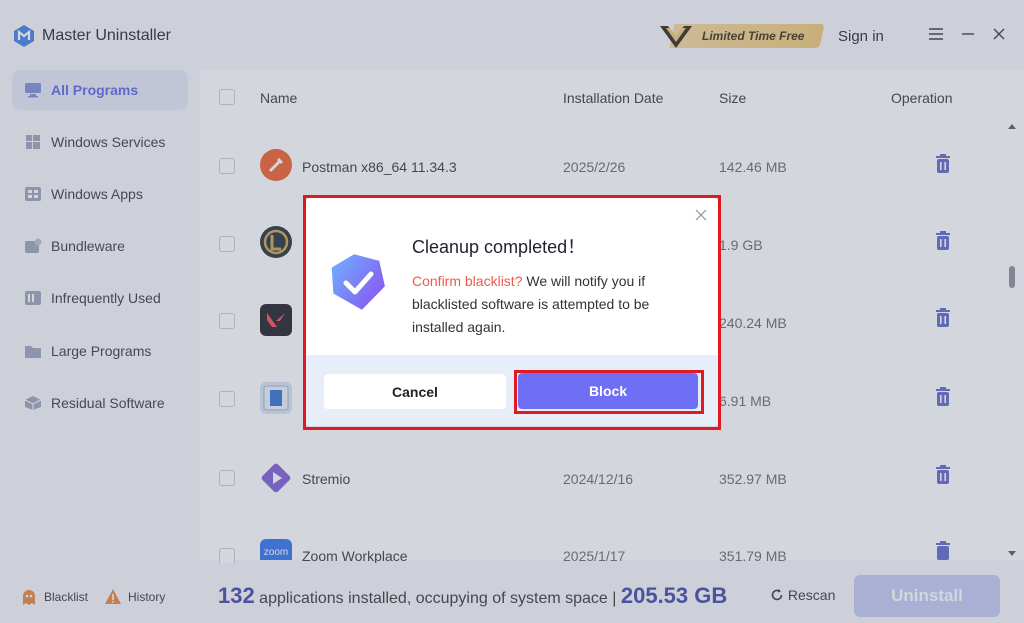 This screenshot has width=1024, height=623. What do you see at coordinates (609, 392) in the screenshot?
I see `block-highlight-box` at bounding box center [609, 392].